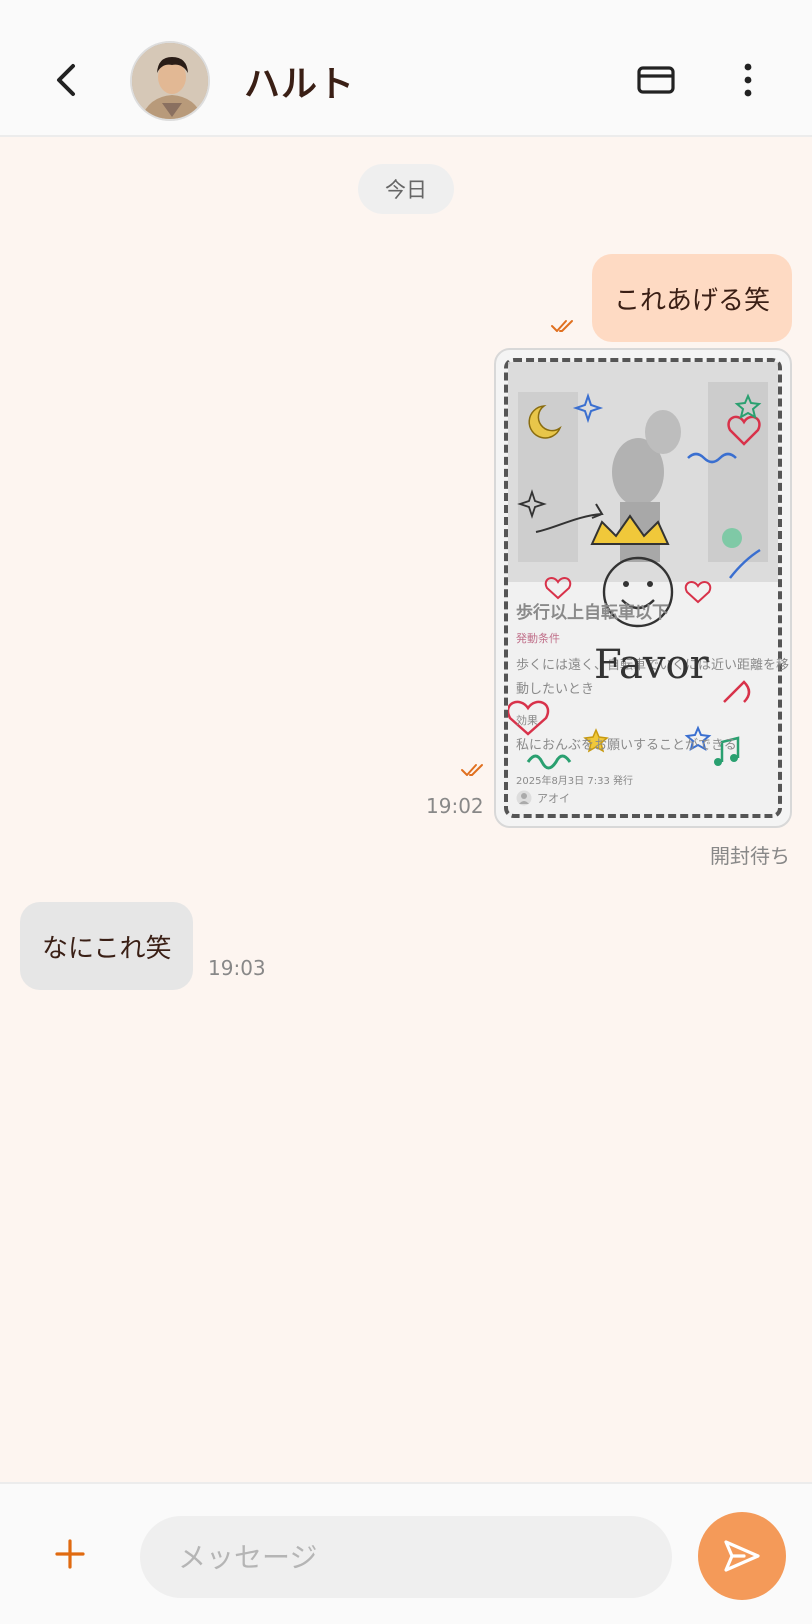  I want to click on message-status: 開封待ち, so click(750, 856).